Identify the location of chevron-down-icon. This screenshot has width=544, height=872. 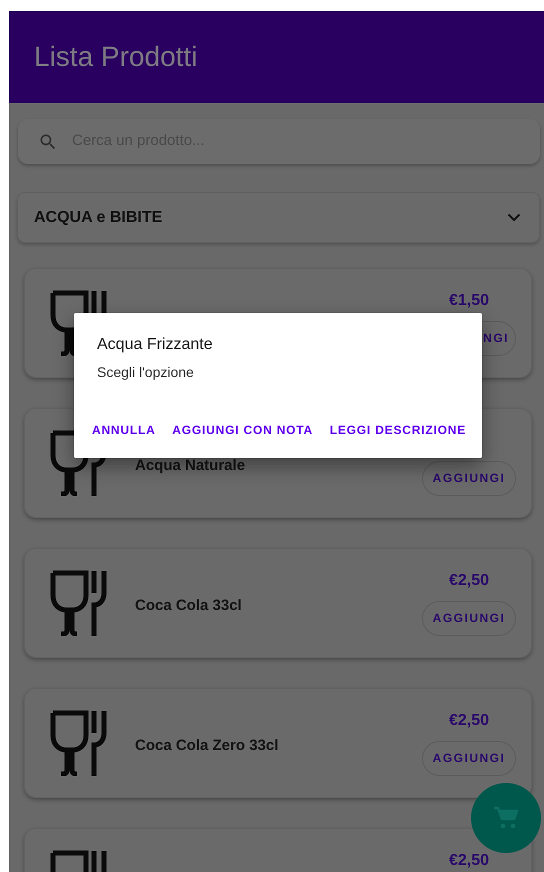
(514, 217).